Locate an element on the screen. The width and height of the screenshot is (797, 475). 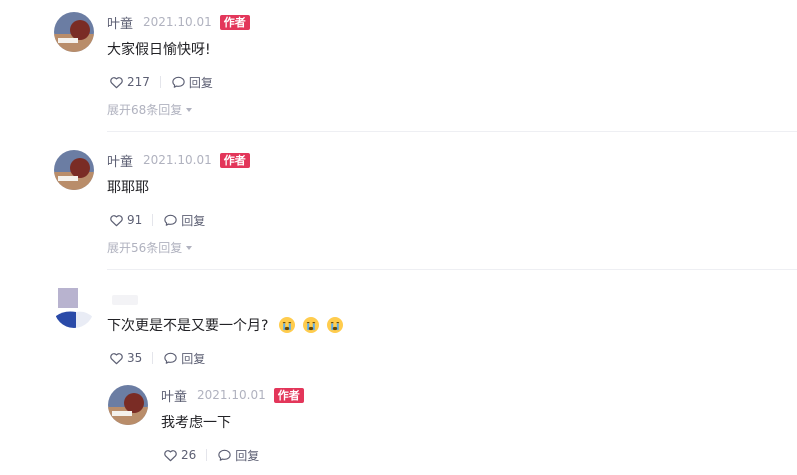
expand-replies-link: 展开56条回复 is located at coordinates (150, 247).